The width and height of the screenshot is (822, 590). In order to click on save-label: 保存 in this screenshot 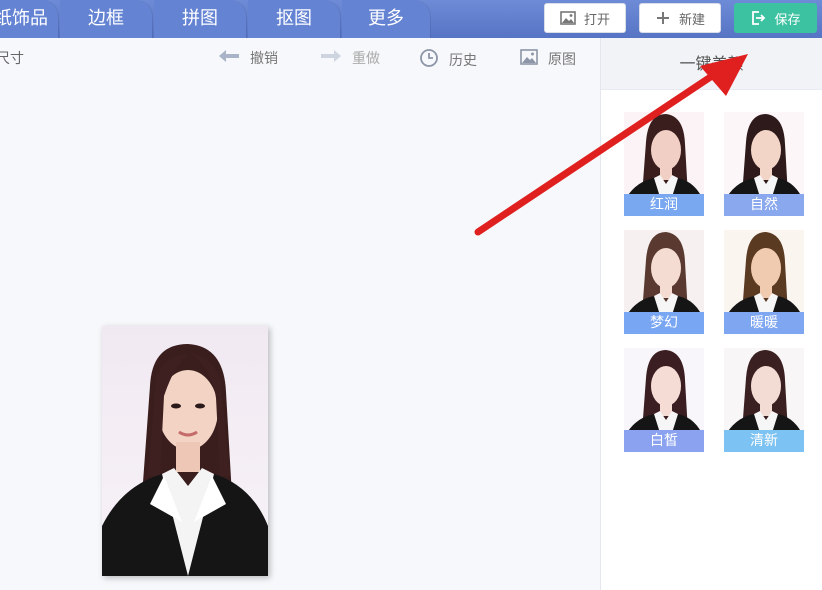, I will do `click(787, 20)`.